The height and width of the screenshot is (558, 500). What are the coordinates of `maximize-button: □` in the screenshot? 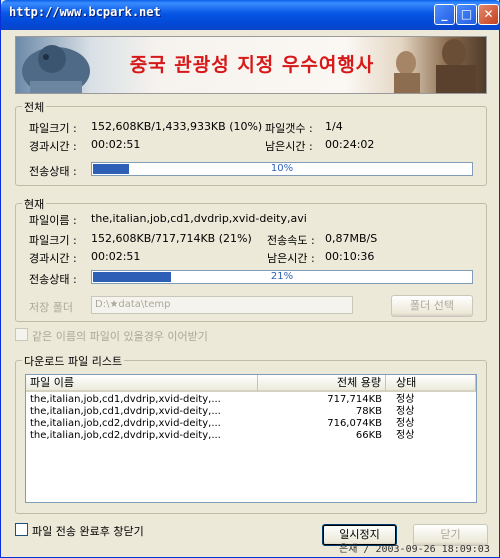 It's located at (466, 14).